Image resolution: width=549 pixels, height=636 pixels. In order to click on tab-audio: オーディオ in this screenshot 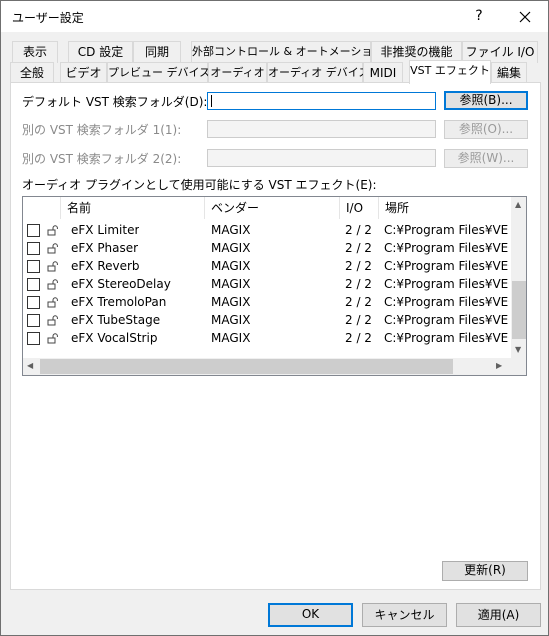, I will do `click(237, 73)`.